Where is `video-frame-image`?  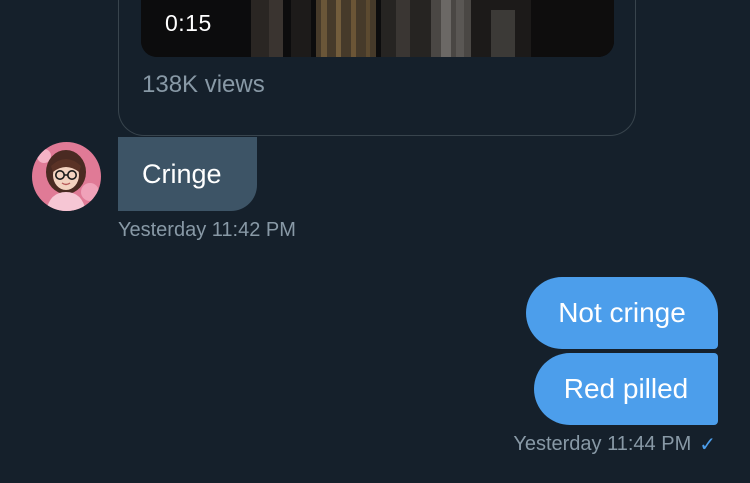
video-frame-image is located at coordinates (377, 28).